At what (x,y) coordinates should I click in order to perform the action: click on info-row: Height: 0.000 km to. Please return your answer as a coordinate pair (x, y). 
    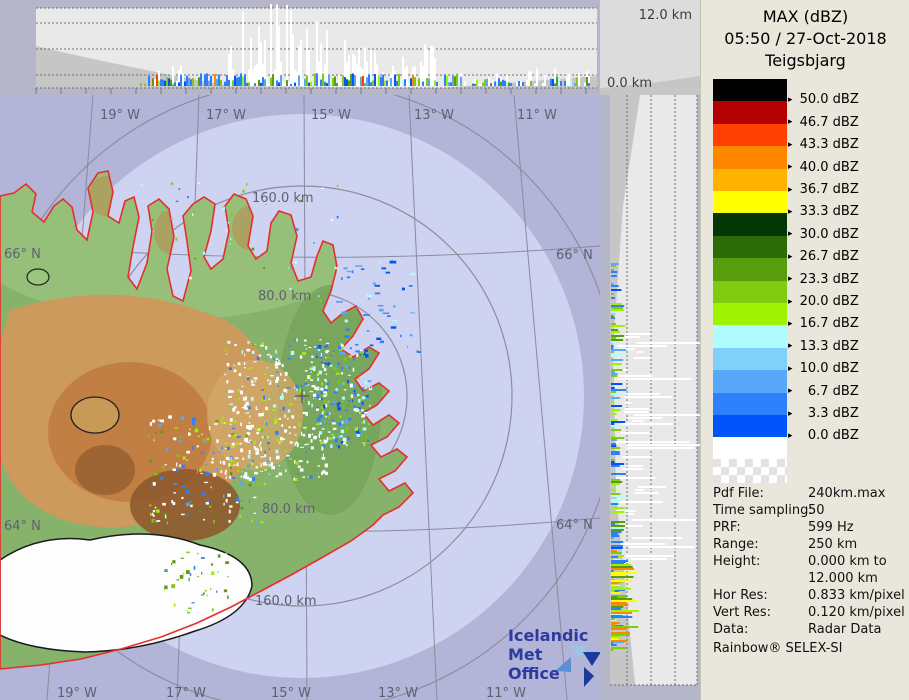
    Looking at the image, I should click on (810, 562).